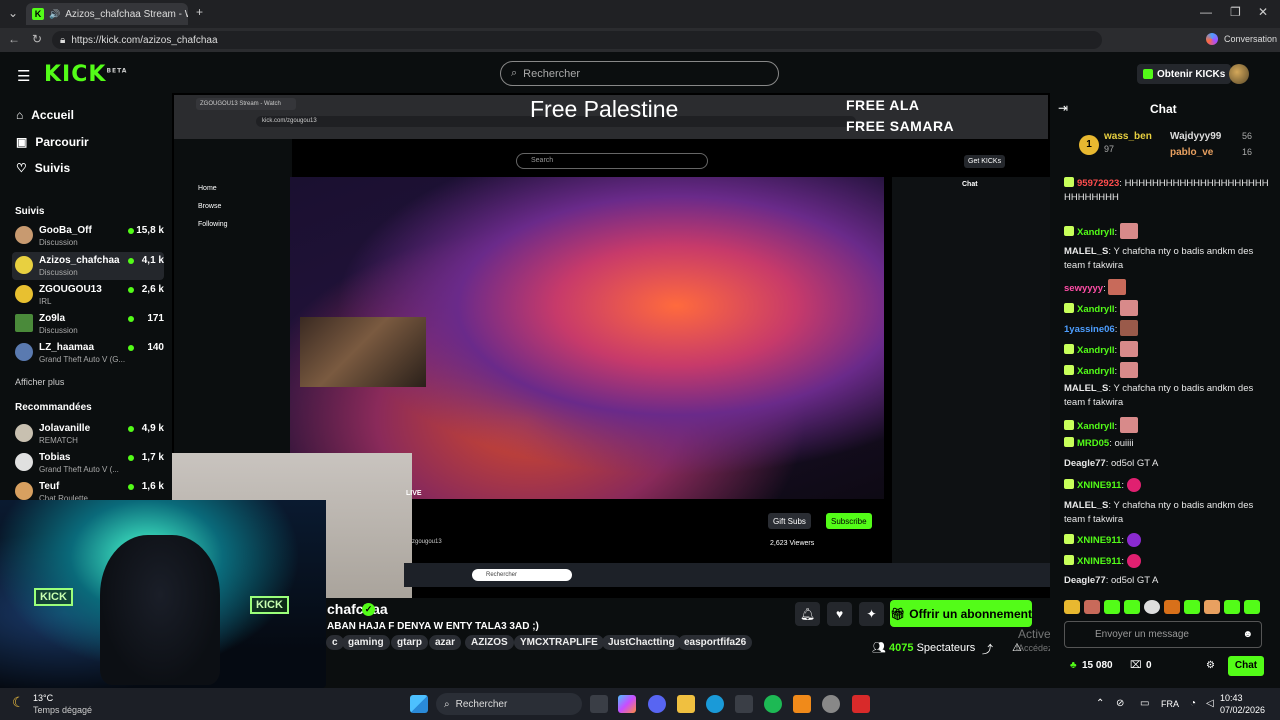 Image resolution: width=1280 pixels, height=720 pixels. What do you see at coordinates (1246, 666) in the screenshot?
I see `send-chat-button: Chat` at bounding box center [1246, 666].